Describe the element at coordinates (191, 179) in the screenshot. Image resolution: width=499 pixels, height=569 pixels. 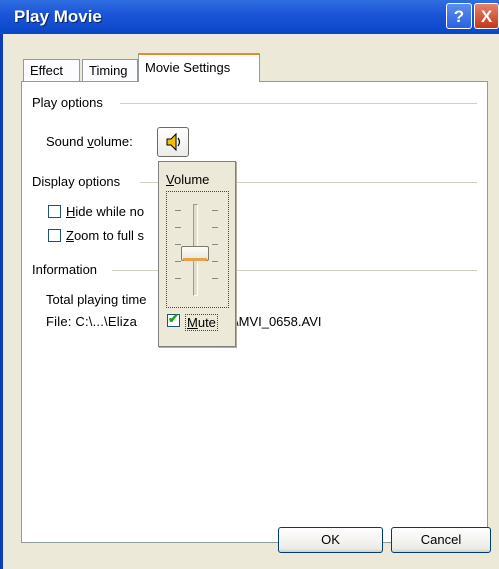
I see `volume-title-post: olume` at that location.